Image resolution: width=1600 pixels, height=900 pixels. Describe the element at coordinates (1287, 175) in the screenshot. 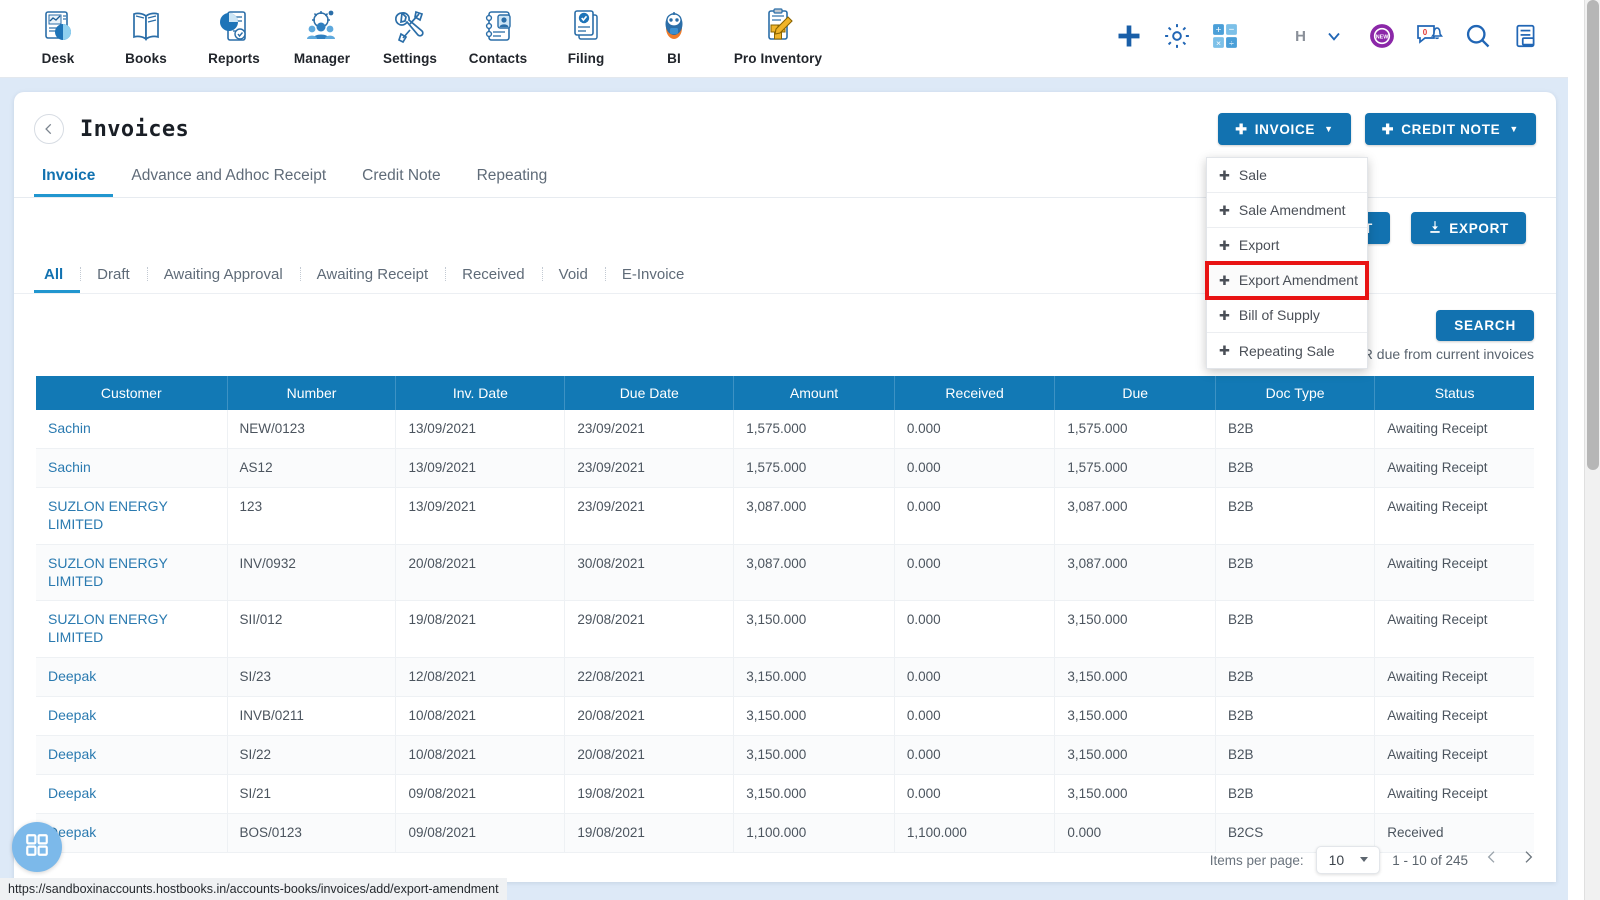

I see `menu-item-sale: ✚ Sale` at that location.